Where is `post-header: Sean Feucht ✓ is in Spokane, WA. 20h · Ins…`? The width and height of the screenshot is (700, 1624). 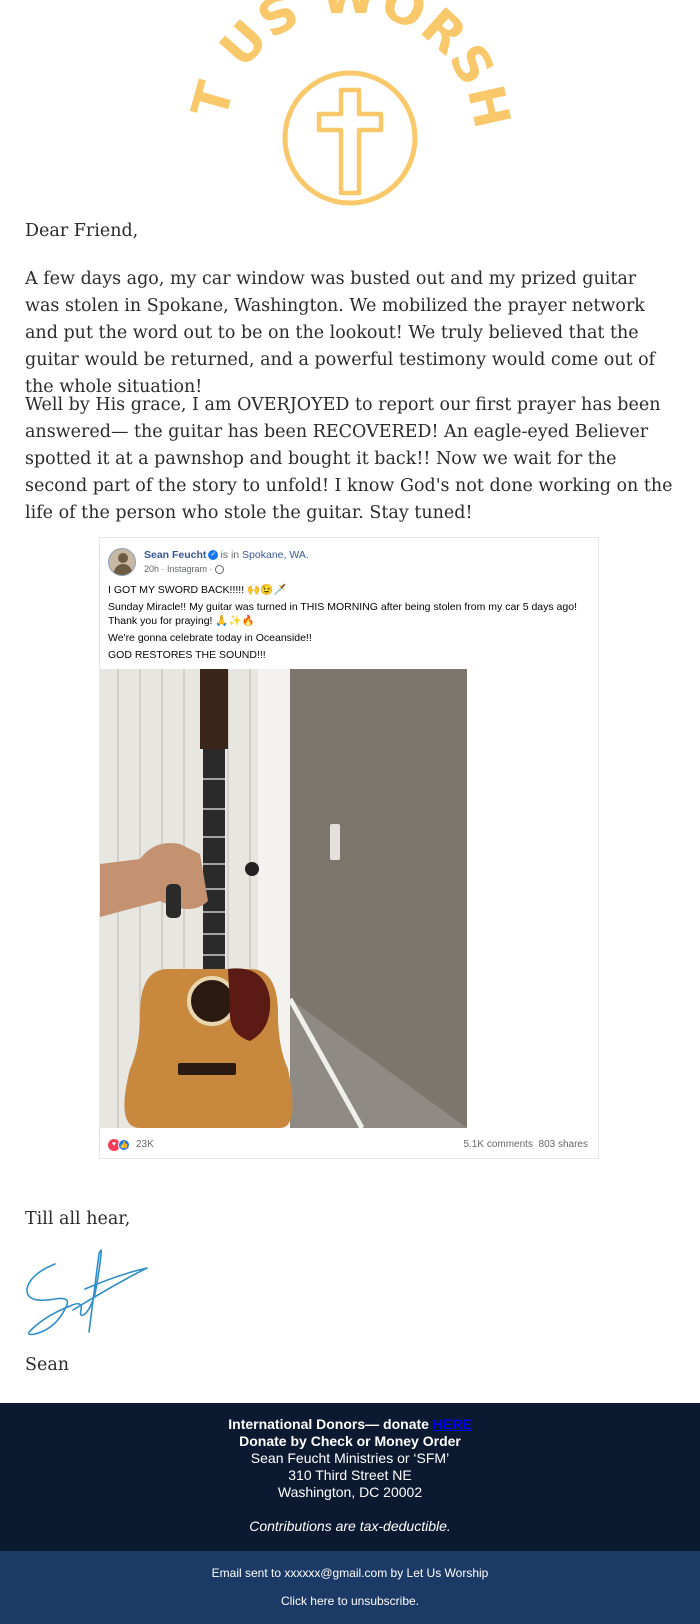
post-header: Sean Feucht ✓ is in Spokane, WA. 20h · Ins… is located at coordinates (343, 561).